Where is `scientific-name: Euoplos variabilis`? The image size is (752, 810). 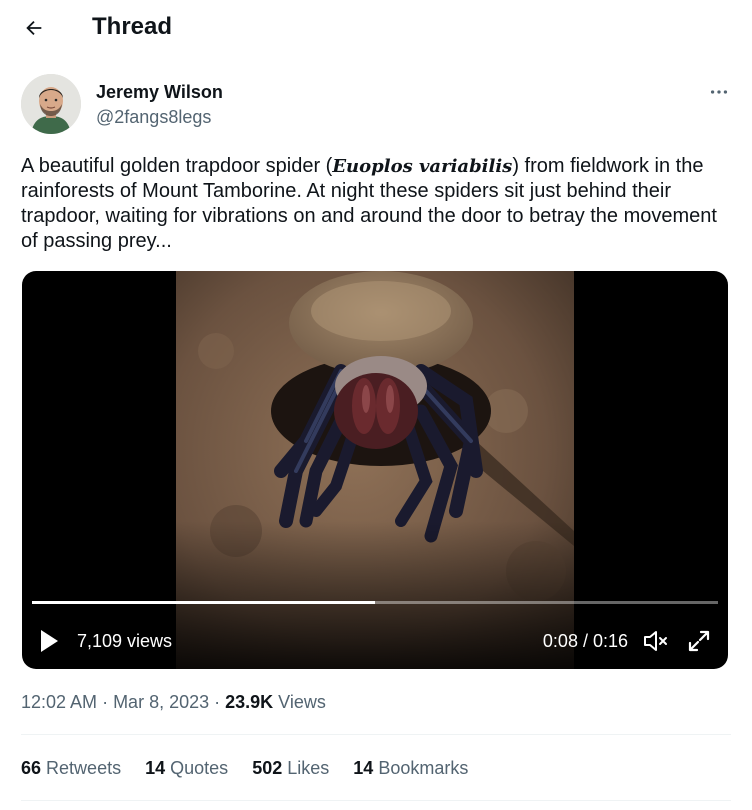 scientific-name: Euoplos variabilis is located at coordinates (422, 166).